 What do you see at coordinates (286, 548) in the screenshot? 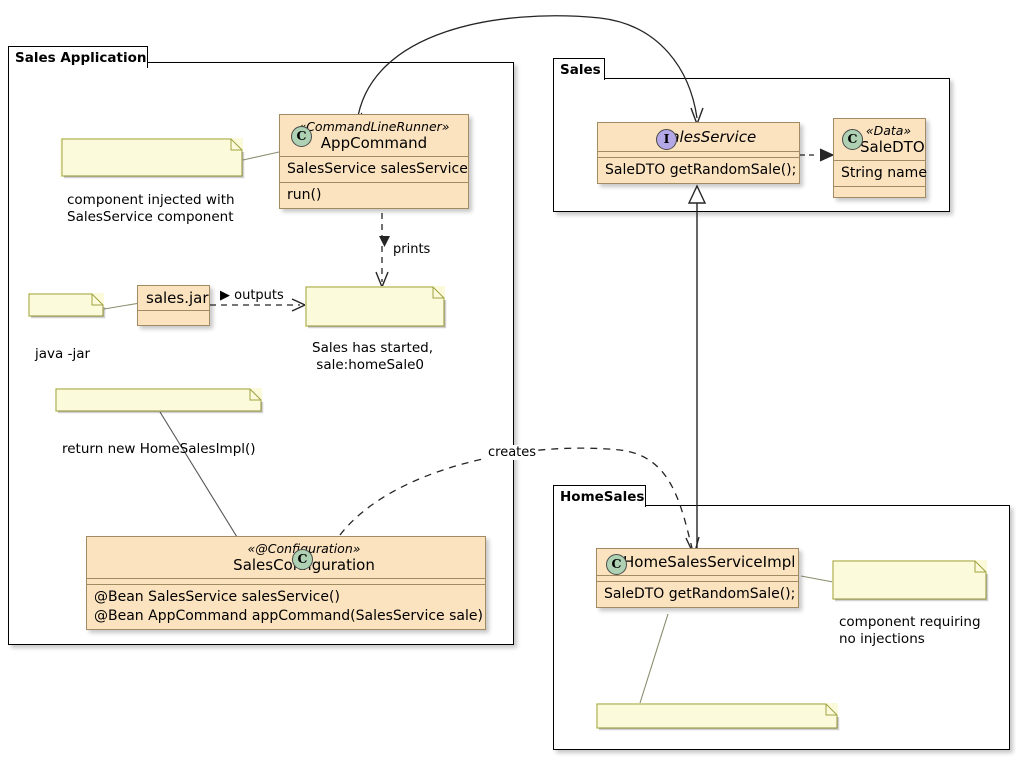
I see `class-sales-configuration-stereotype: «@Configuration»` at bounding box center [286, 548].